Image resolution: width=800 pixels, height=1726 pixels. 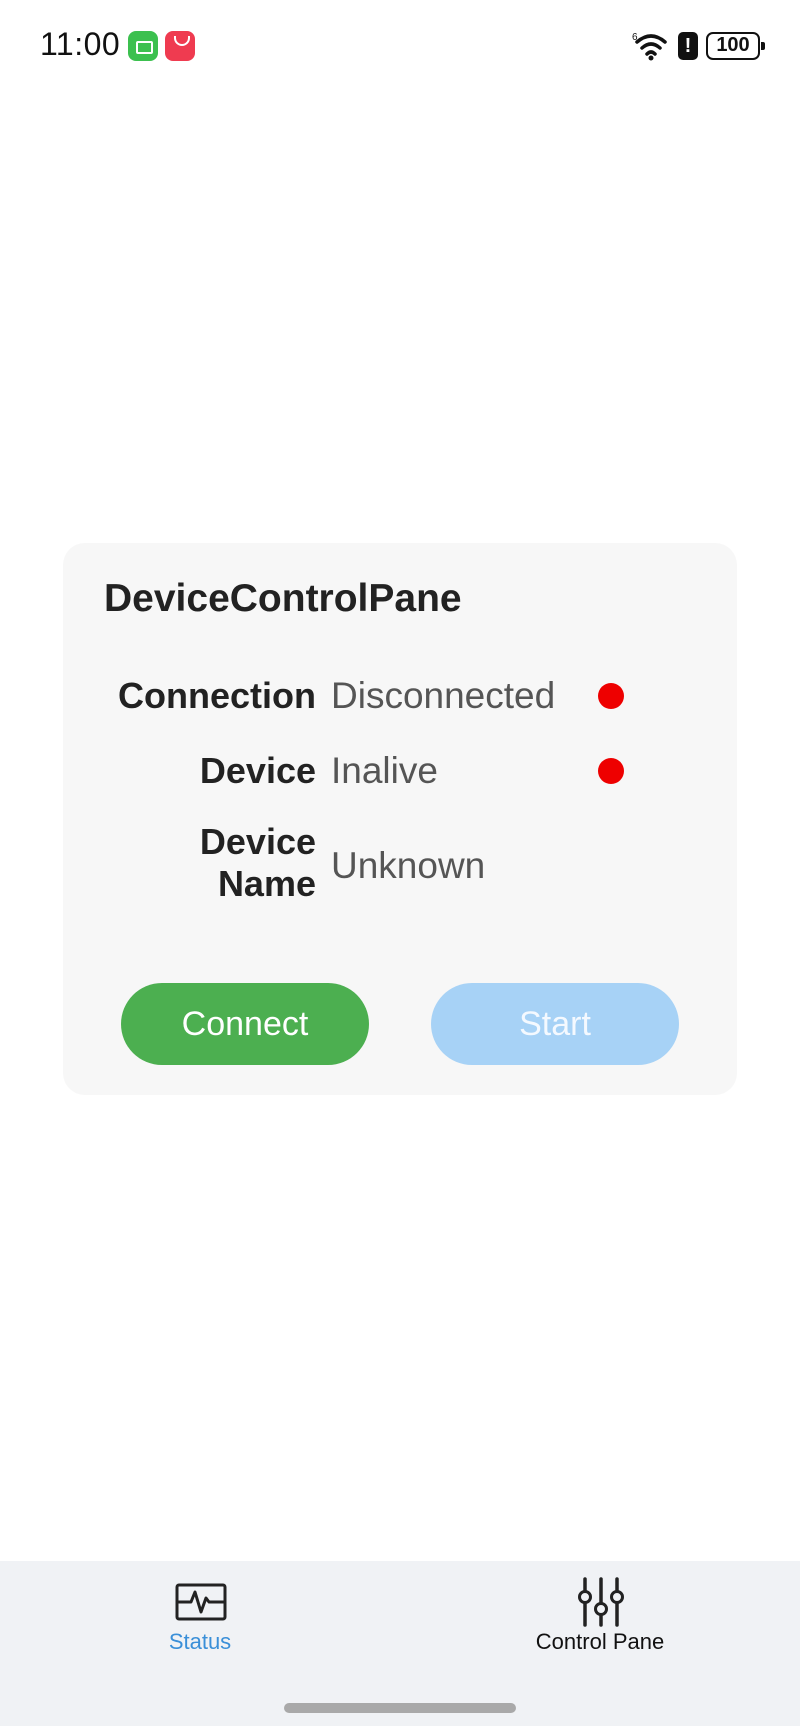 I want to click on nav-tab-status: Status, so click(x=200, y=1621).